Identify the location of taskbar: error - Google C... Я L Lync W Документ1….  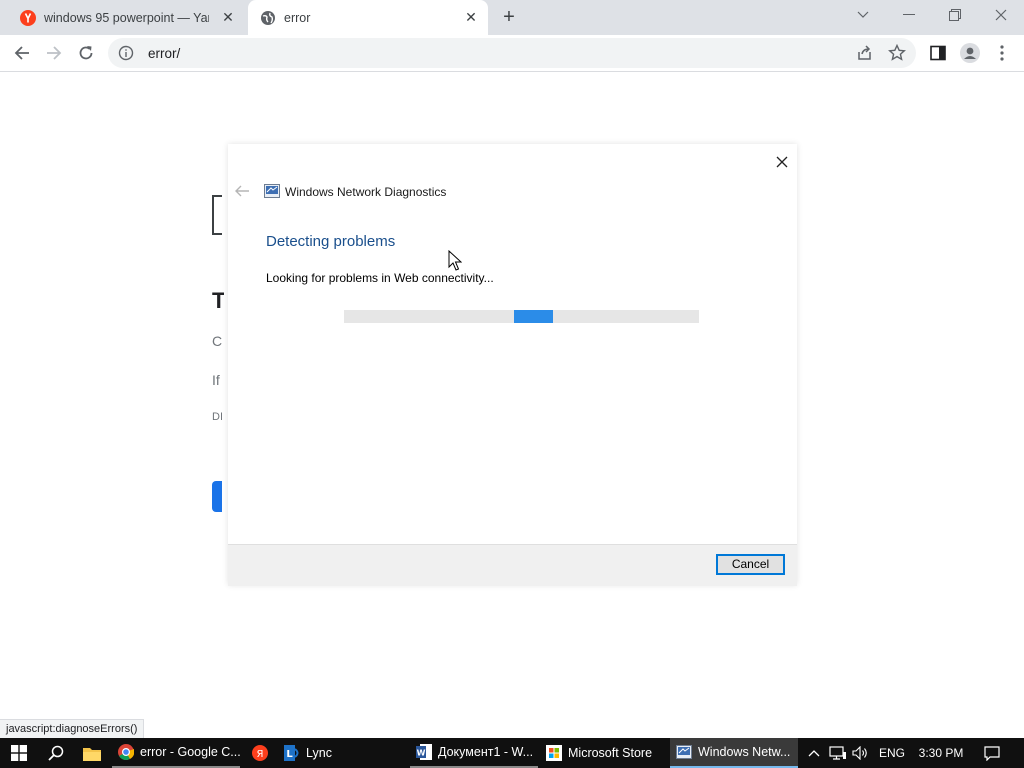
(512, 753).